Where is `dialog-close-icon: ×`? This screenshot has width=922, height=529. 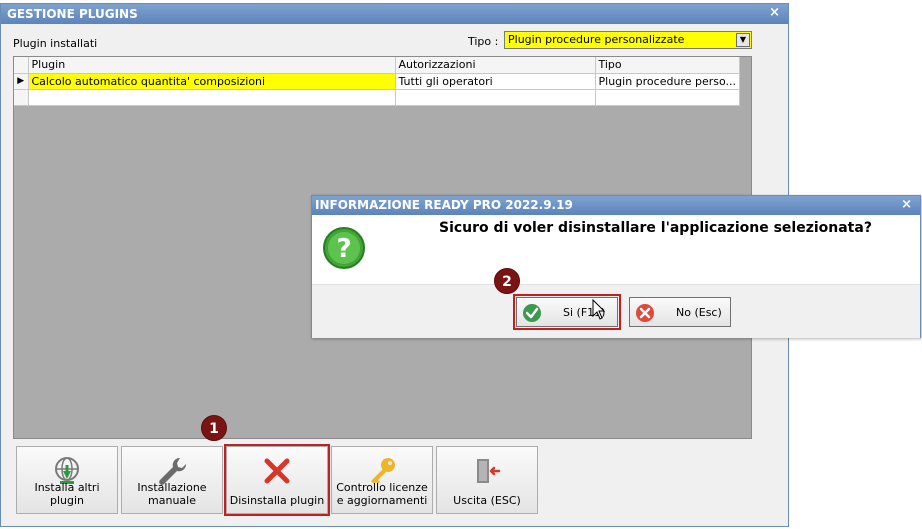 dialog-close-icon: × is located at coordinates (906, 204).